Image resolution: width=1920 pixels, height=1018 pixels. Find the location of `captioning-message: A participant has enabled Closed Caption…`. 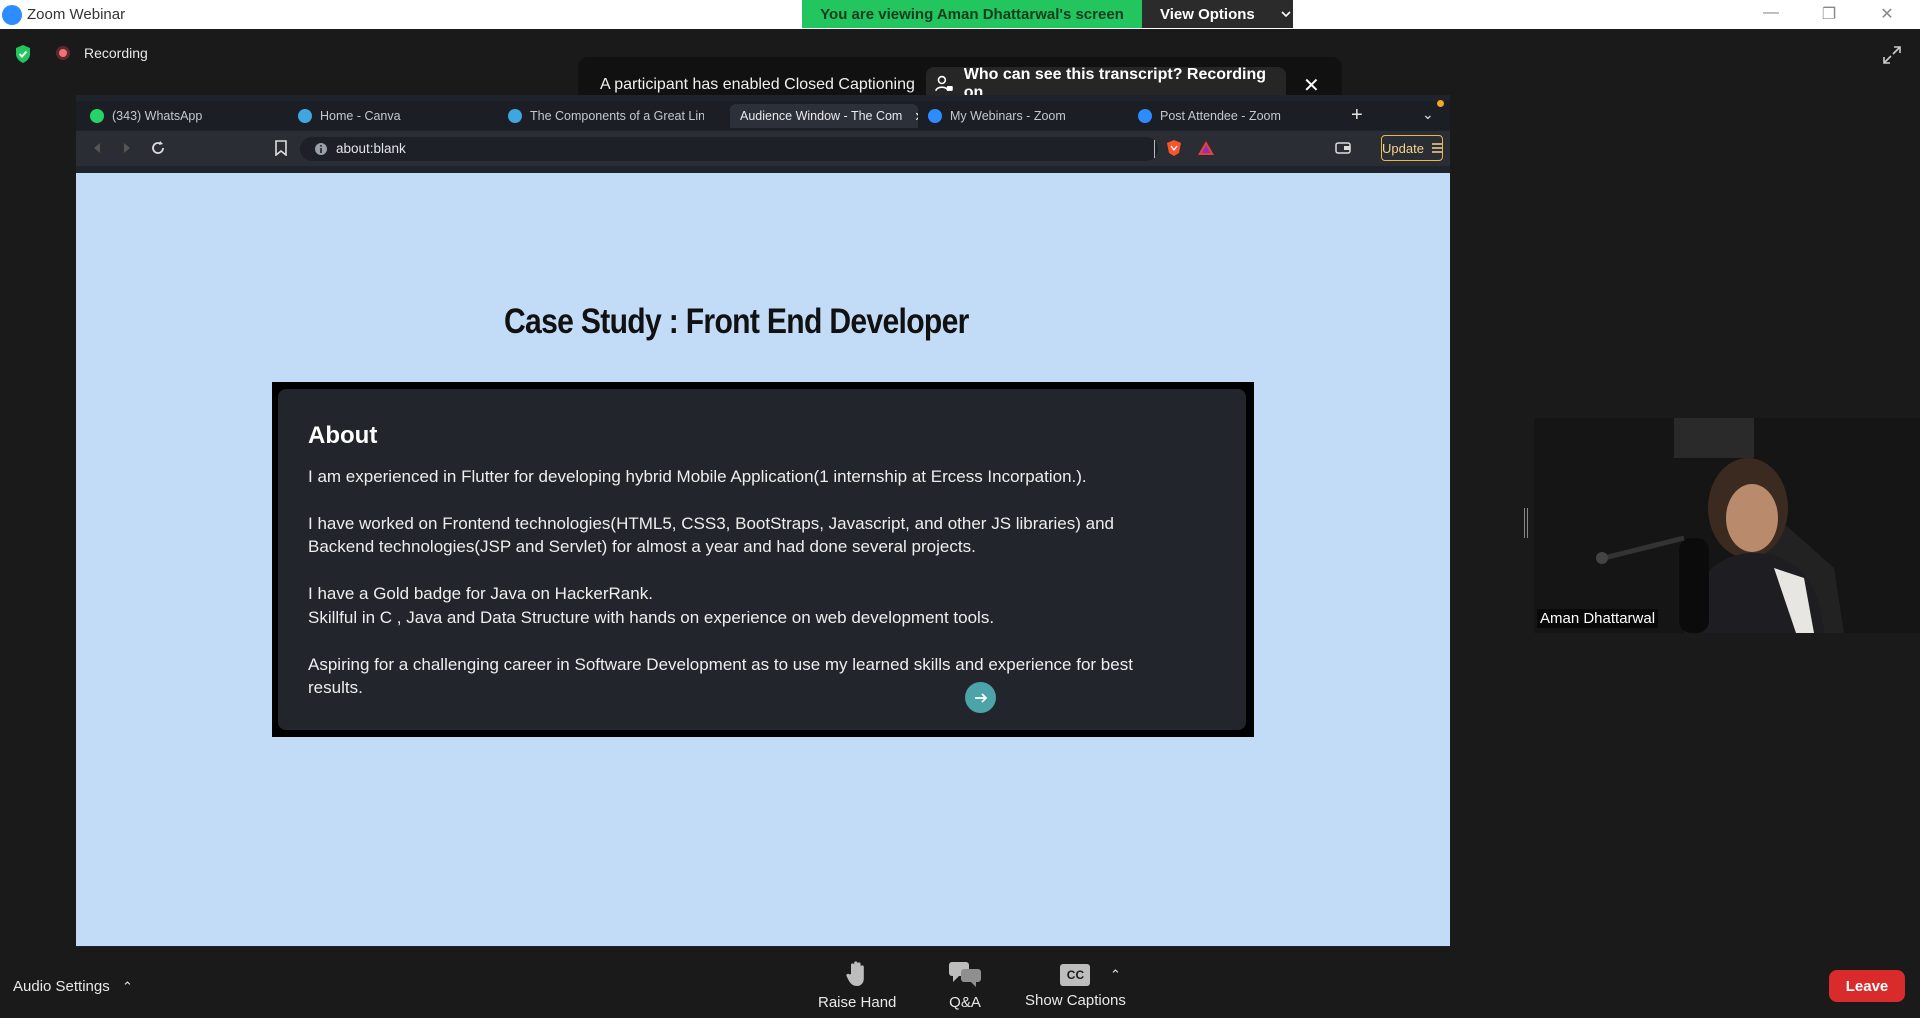

captioning-message: A participant has enabled Closed Caption… is located at coordinates (757, 84).